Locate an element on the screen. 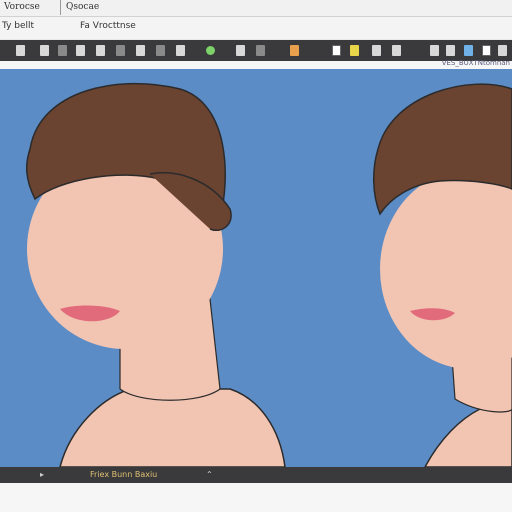  crop-icon is located at coordinates (396, 50).